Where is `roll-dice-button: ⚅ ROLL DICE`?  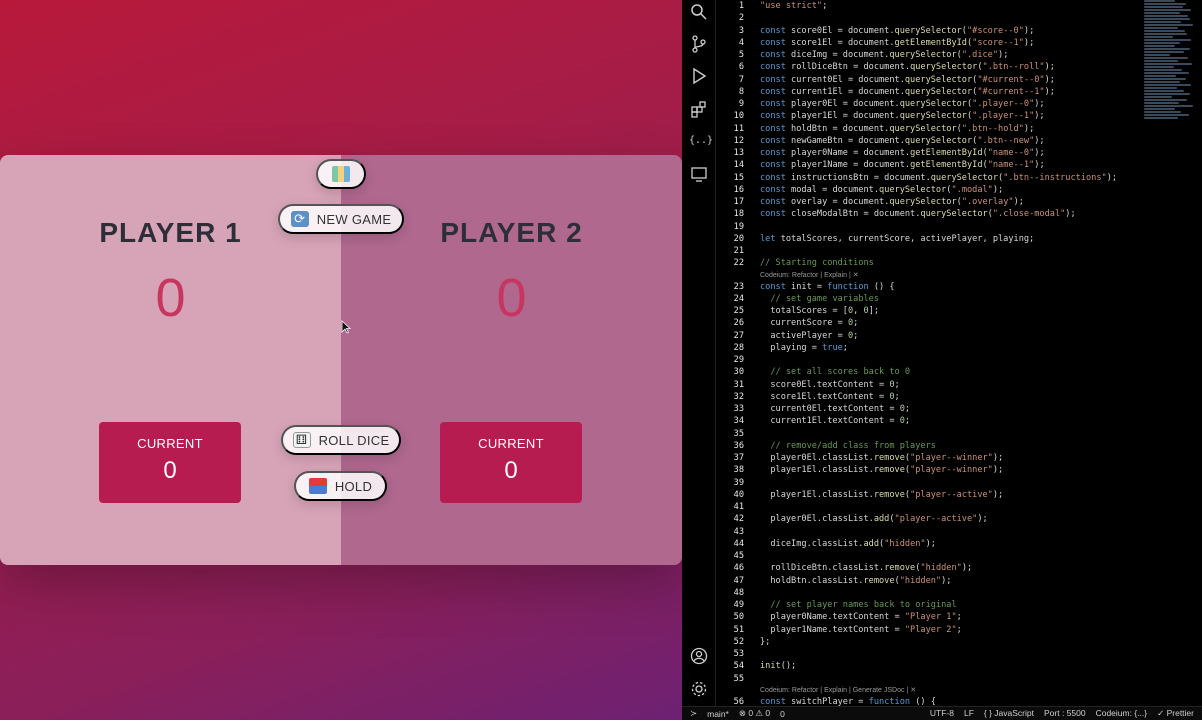
roll-dice-button: ⚅ ROLL DICE is located at coordinates (341, 440).